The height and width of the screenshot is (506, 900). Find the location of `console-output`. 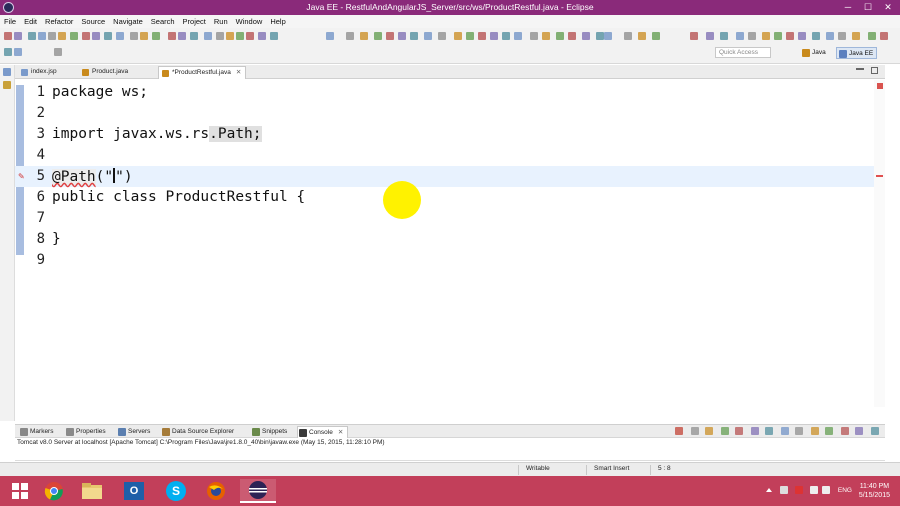

console-output is located at coordinates (450, 455).